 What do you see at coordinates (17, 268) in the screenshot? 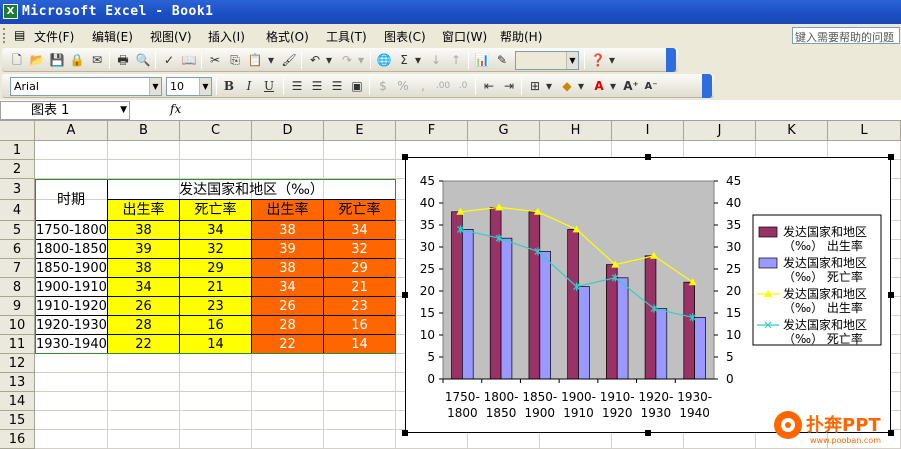
I see `row-header: 7` at bounding box center [17, 268].